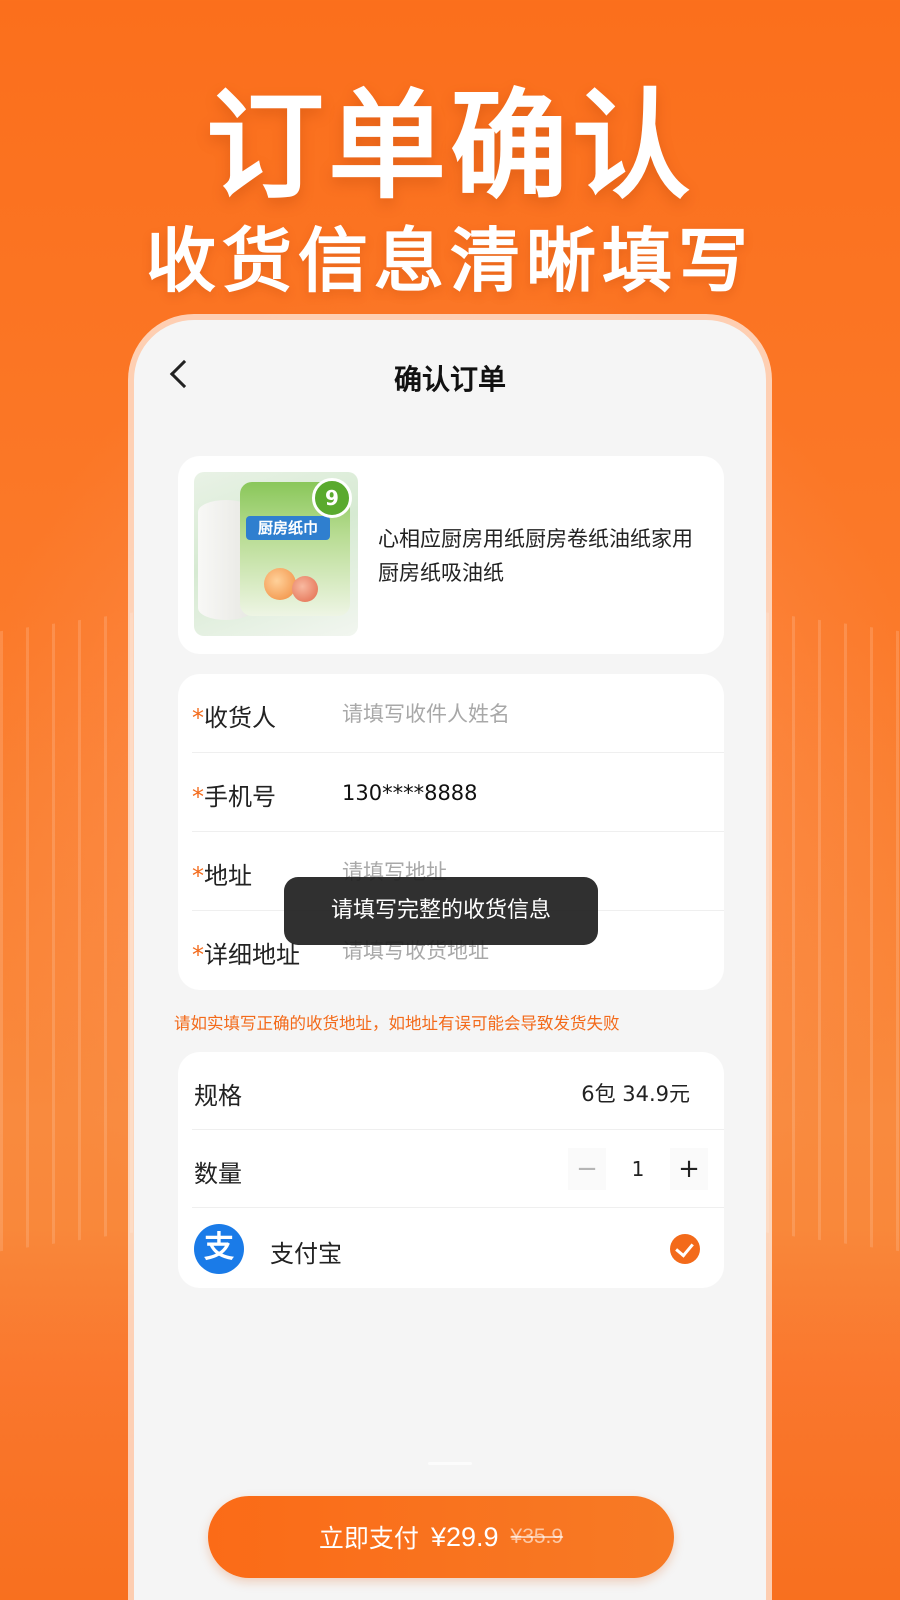  Describe the element at coordinates (441, 911) in the screenshot. I see `toast-message: 请填写完整的收货信息` at that location.